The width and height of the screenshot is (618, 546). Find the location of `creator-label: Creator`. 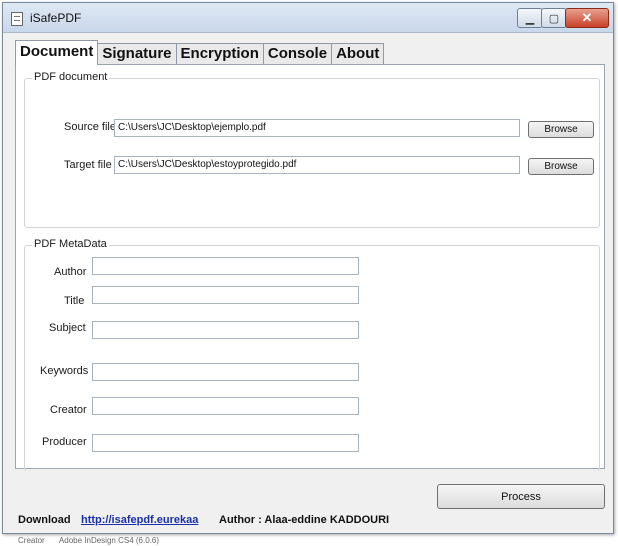

creator-label: Creator is located at coordinates (68, 410).